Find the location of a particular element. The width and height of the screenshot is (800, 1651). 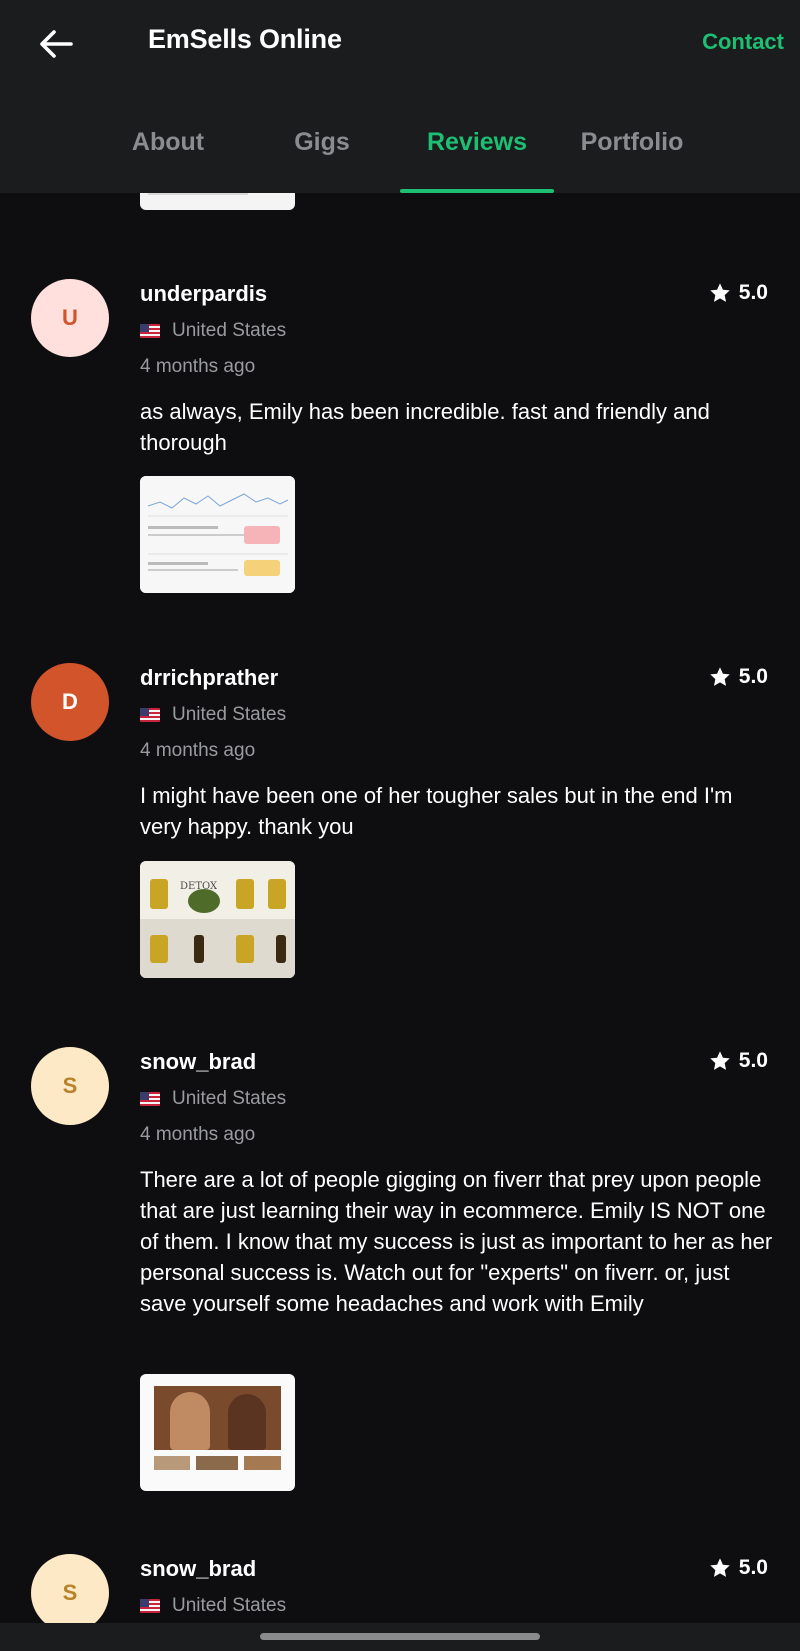

reviewer-name: underpardis is located at coordinates (203, 294).